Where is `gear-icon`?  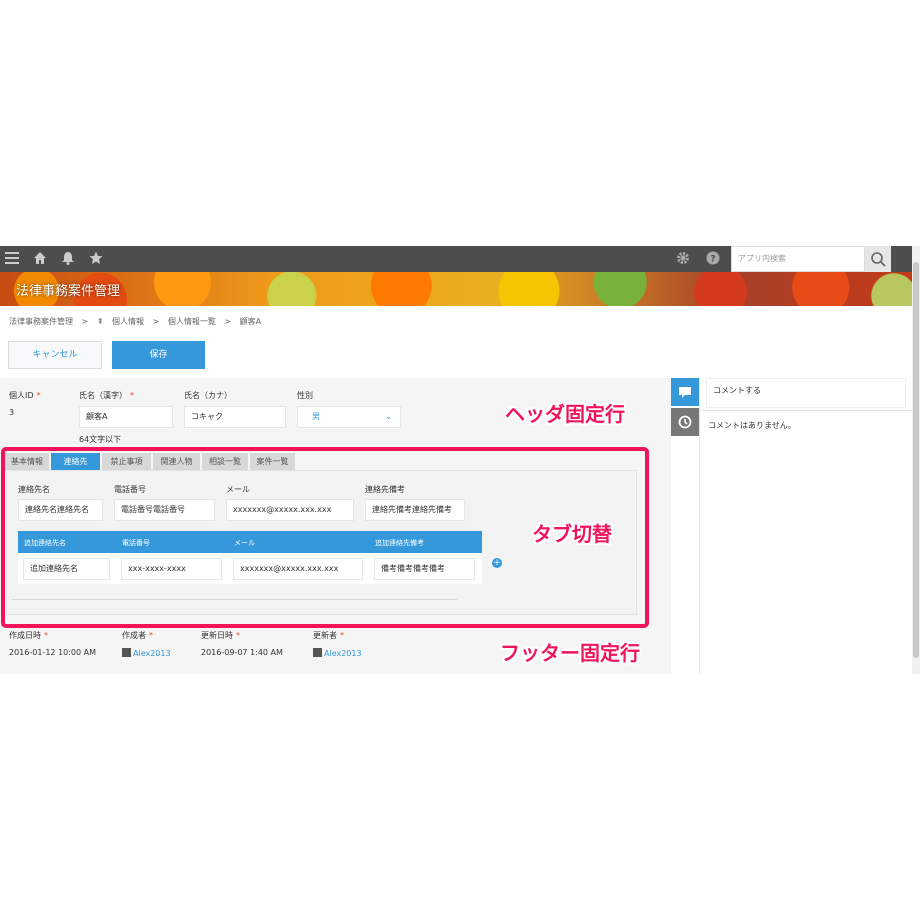 gear-icon is located at coordinates (683, 260).